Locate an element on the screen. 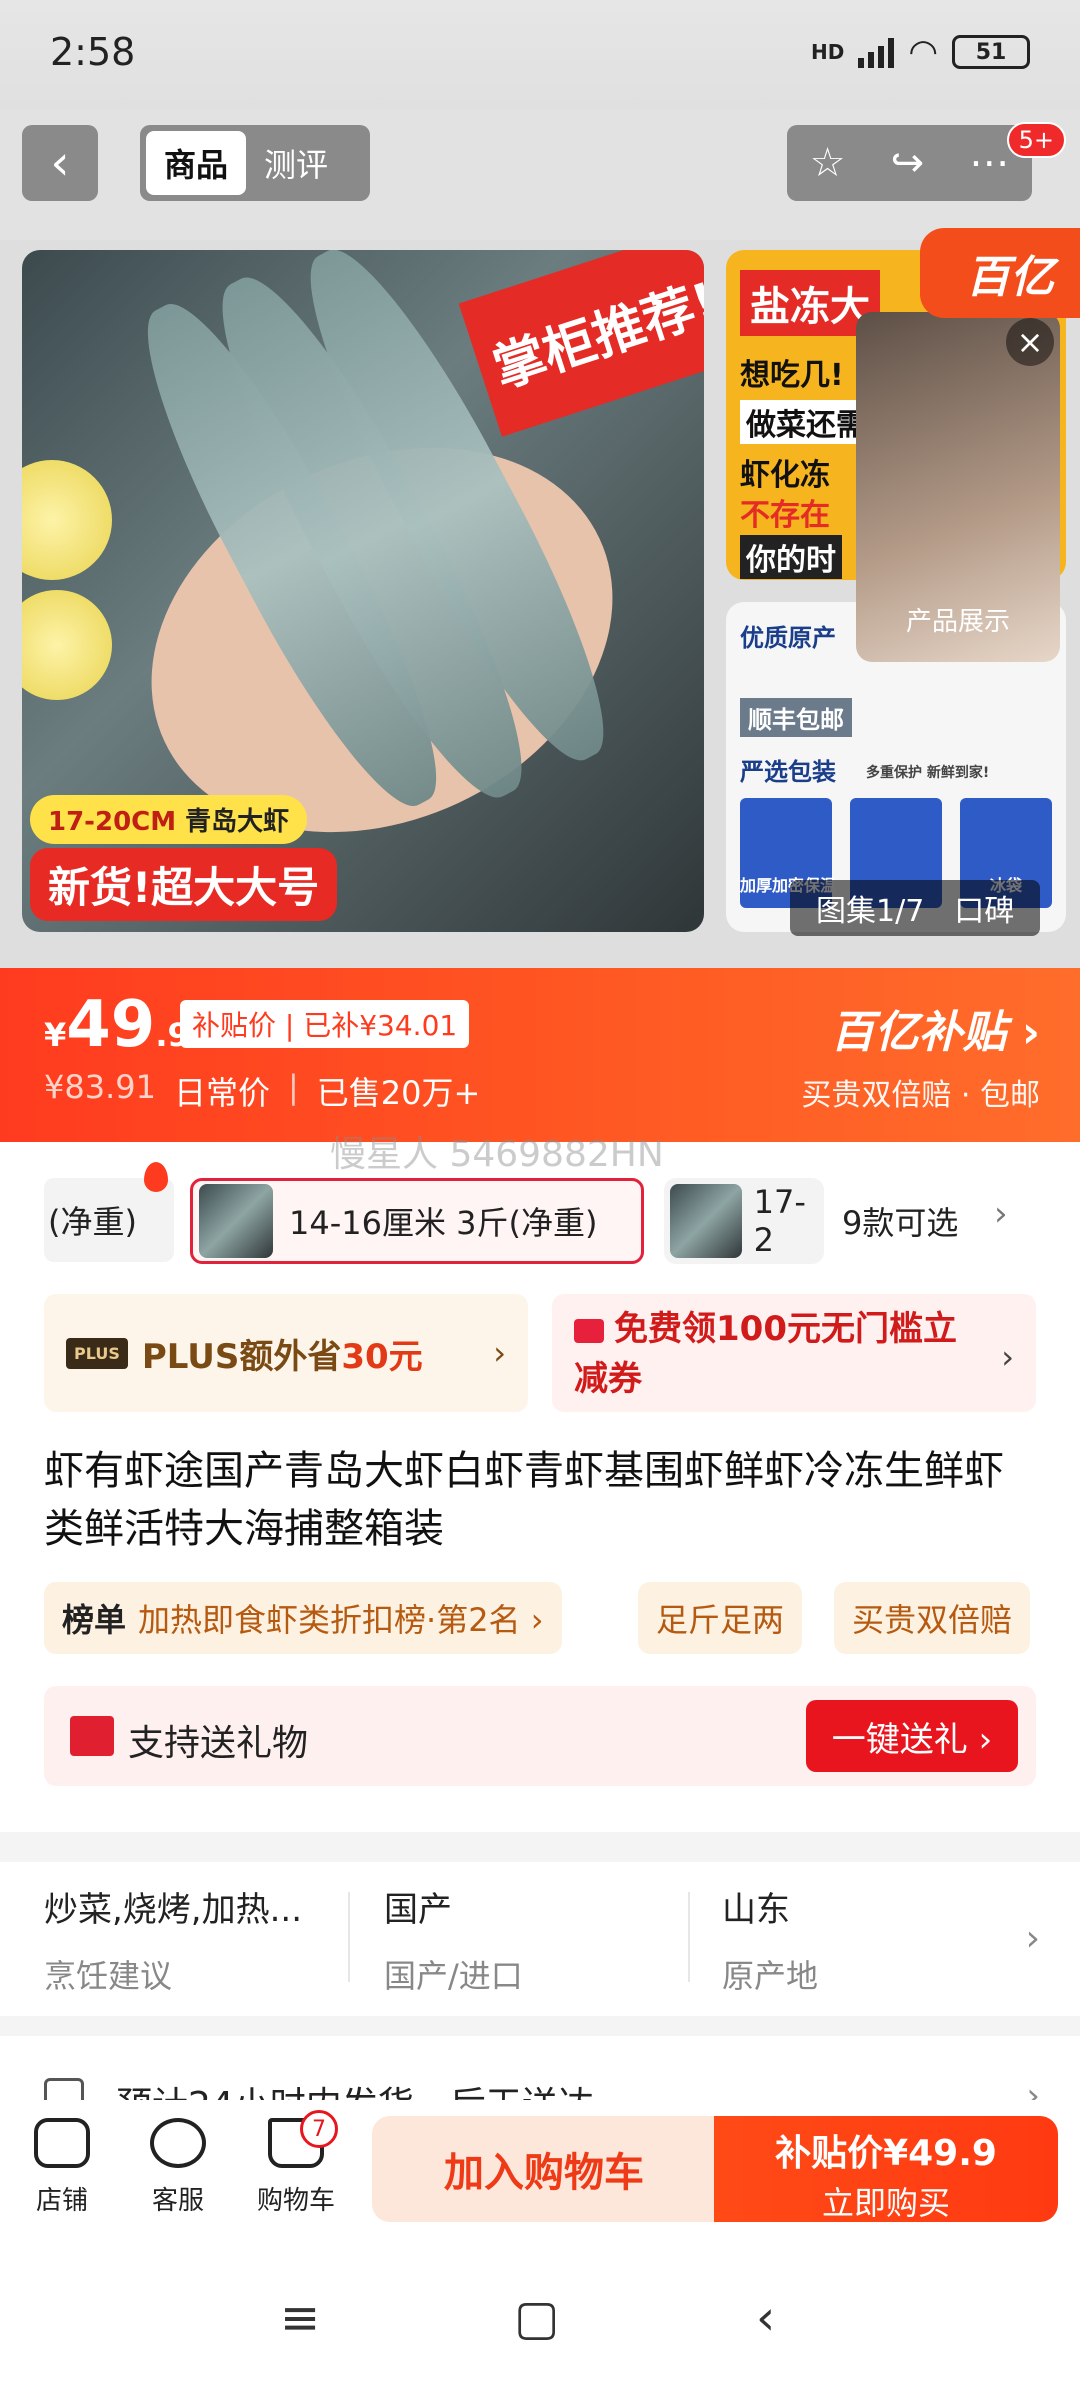  subsidy-brand-sub: 买贵双倍赔 · 包邮 is located at coordinates (920, 1095).